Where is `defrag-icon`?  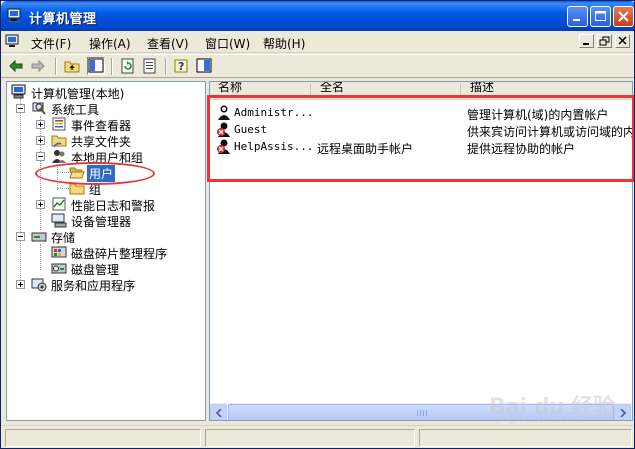 defrag-icon is located at coordinates (59, 252).